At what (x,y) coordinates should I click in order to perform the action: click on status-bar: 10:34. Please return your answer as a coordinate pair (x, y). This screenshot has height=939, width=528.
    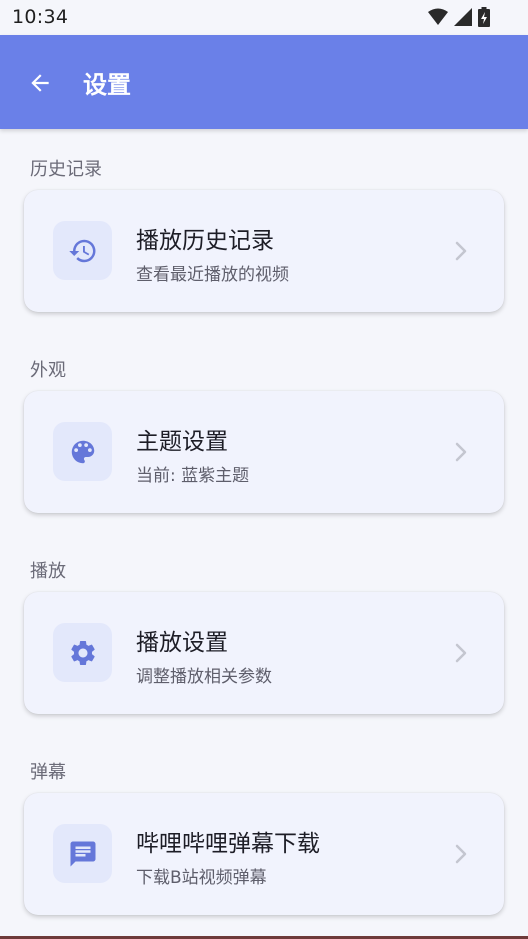
    Looking at the image, I should click on (264, 17).